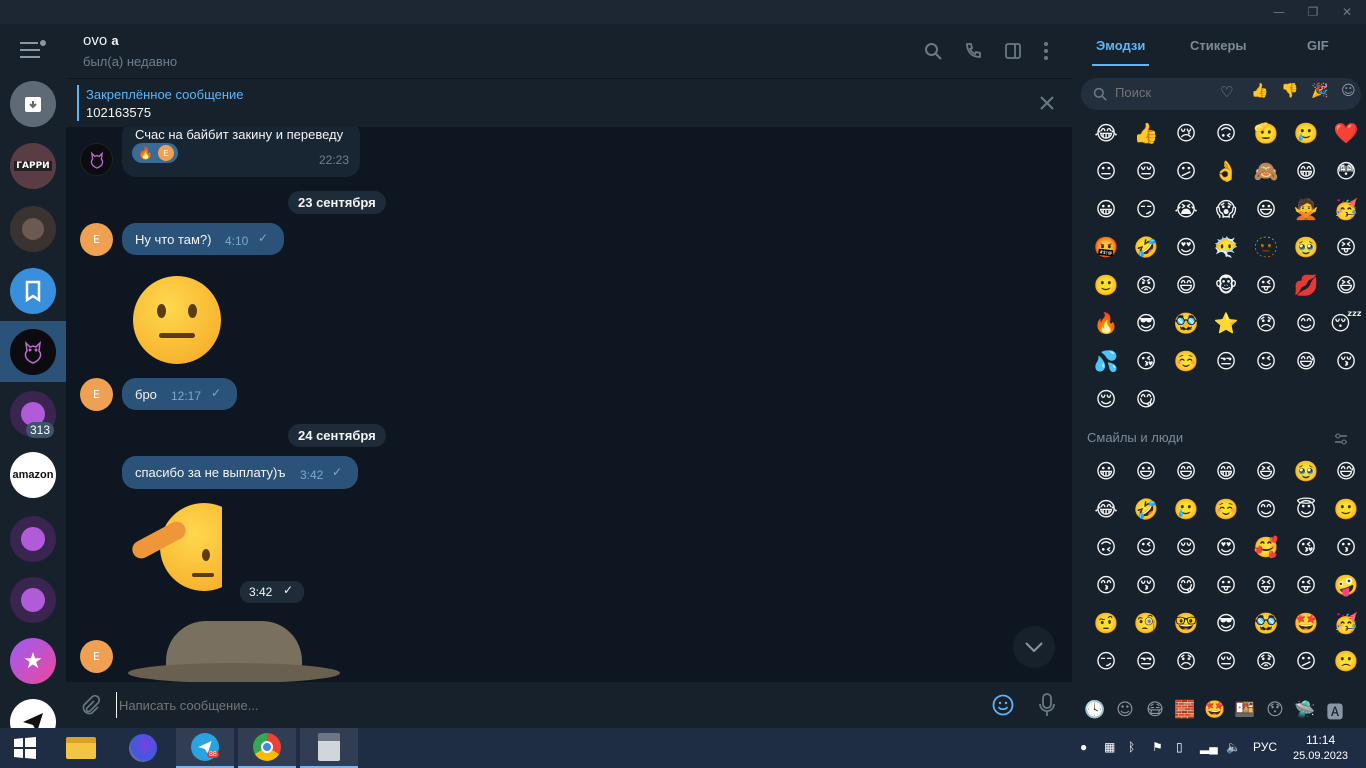 The height and width of the screenshot is (768, 1366). I want to click on chat-avatar-amazon: amazon, so click(33, 475).